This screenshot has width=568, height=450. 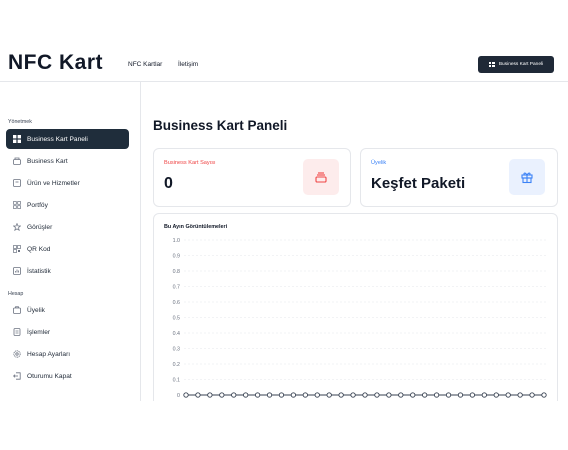 I want to click on y-tick-label: 1.0, so click(x=176, y=241).